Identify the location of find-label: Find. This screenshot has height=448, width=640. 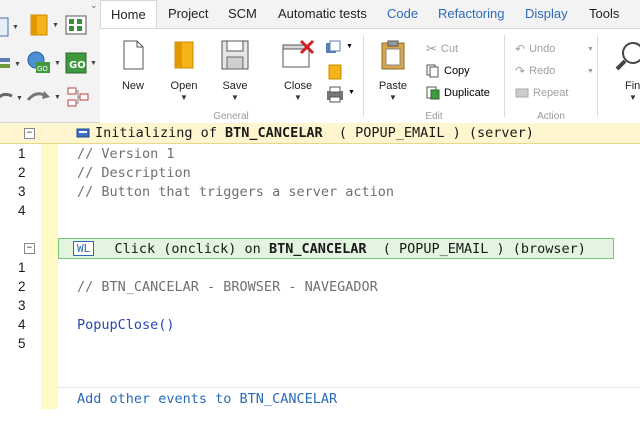
(632, 86).